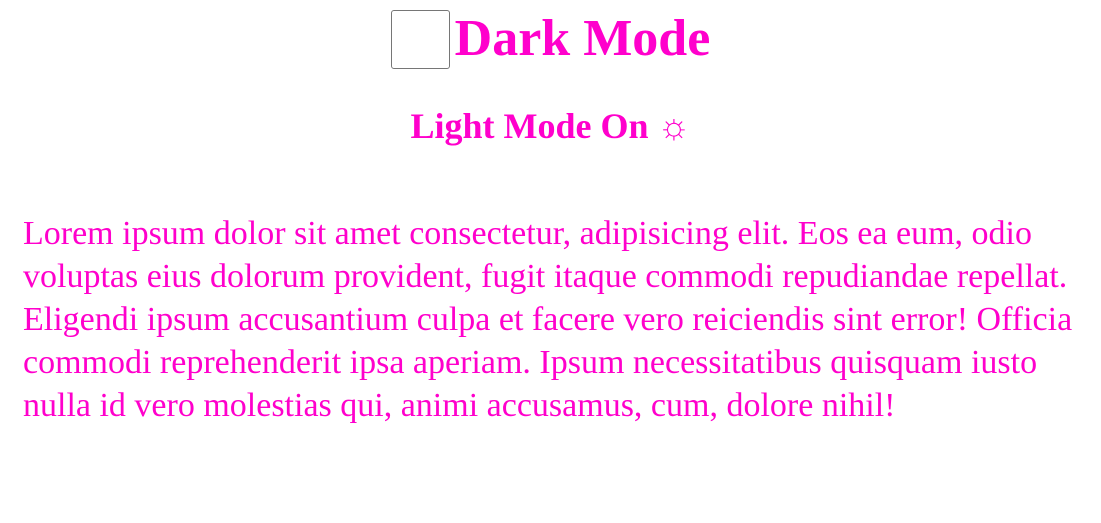  Describe the element at coordinates (582, 38) in the screenshot. I see `page-title: Dark Mode` at that location.